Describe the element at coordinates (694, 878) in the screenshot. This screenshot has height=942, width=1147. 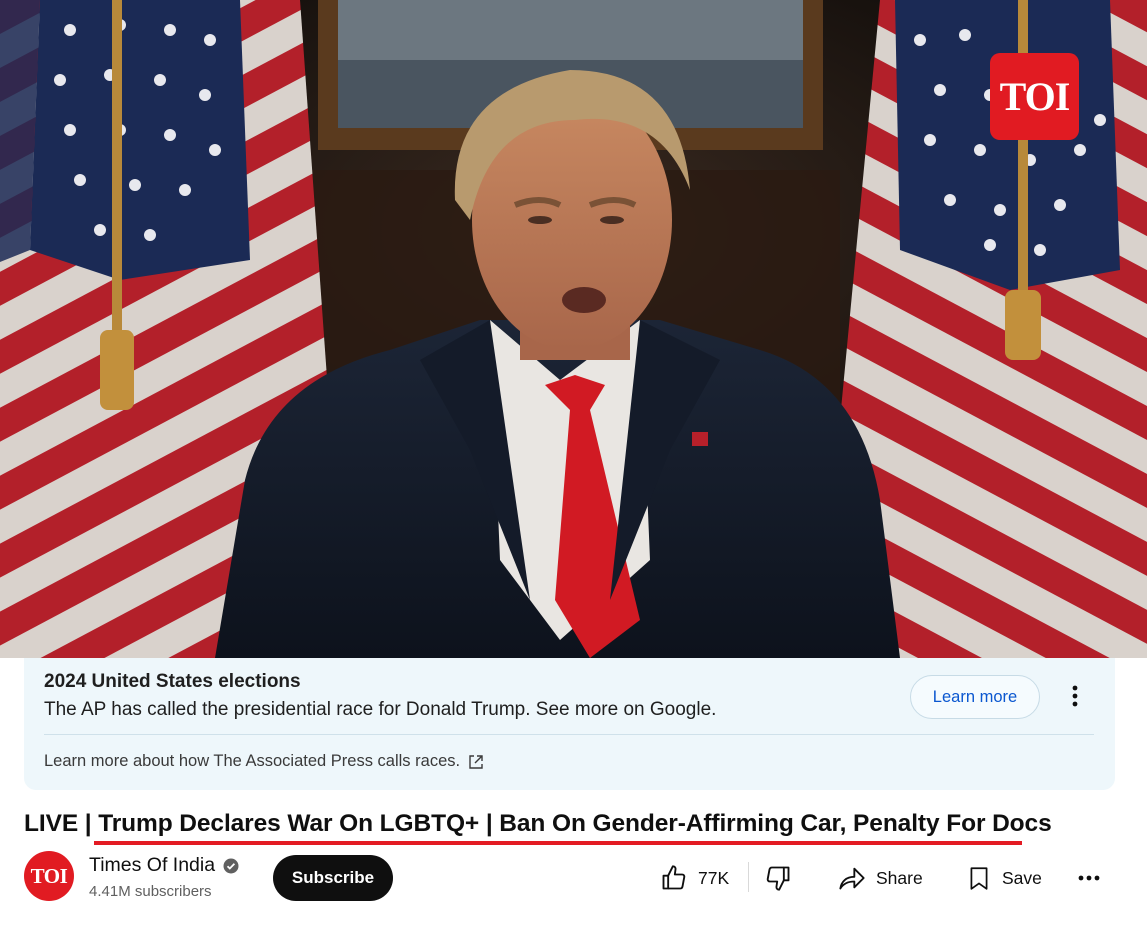
I see `like-button: 77K` at that location.